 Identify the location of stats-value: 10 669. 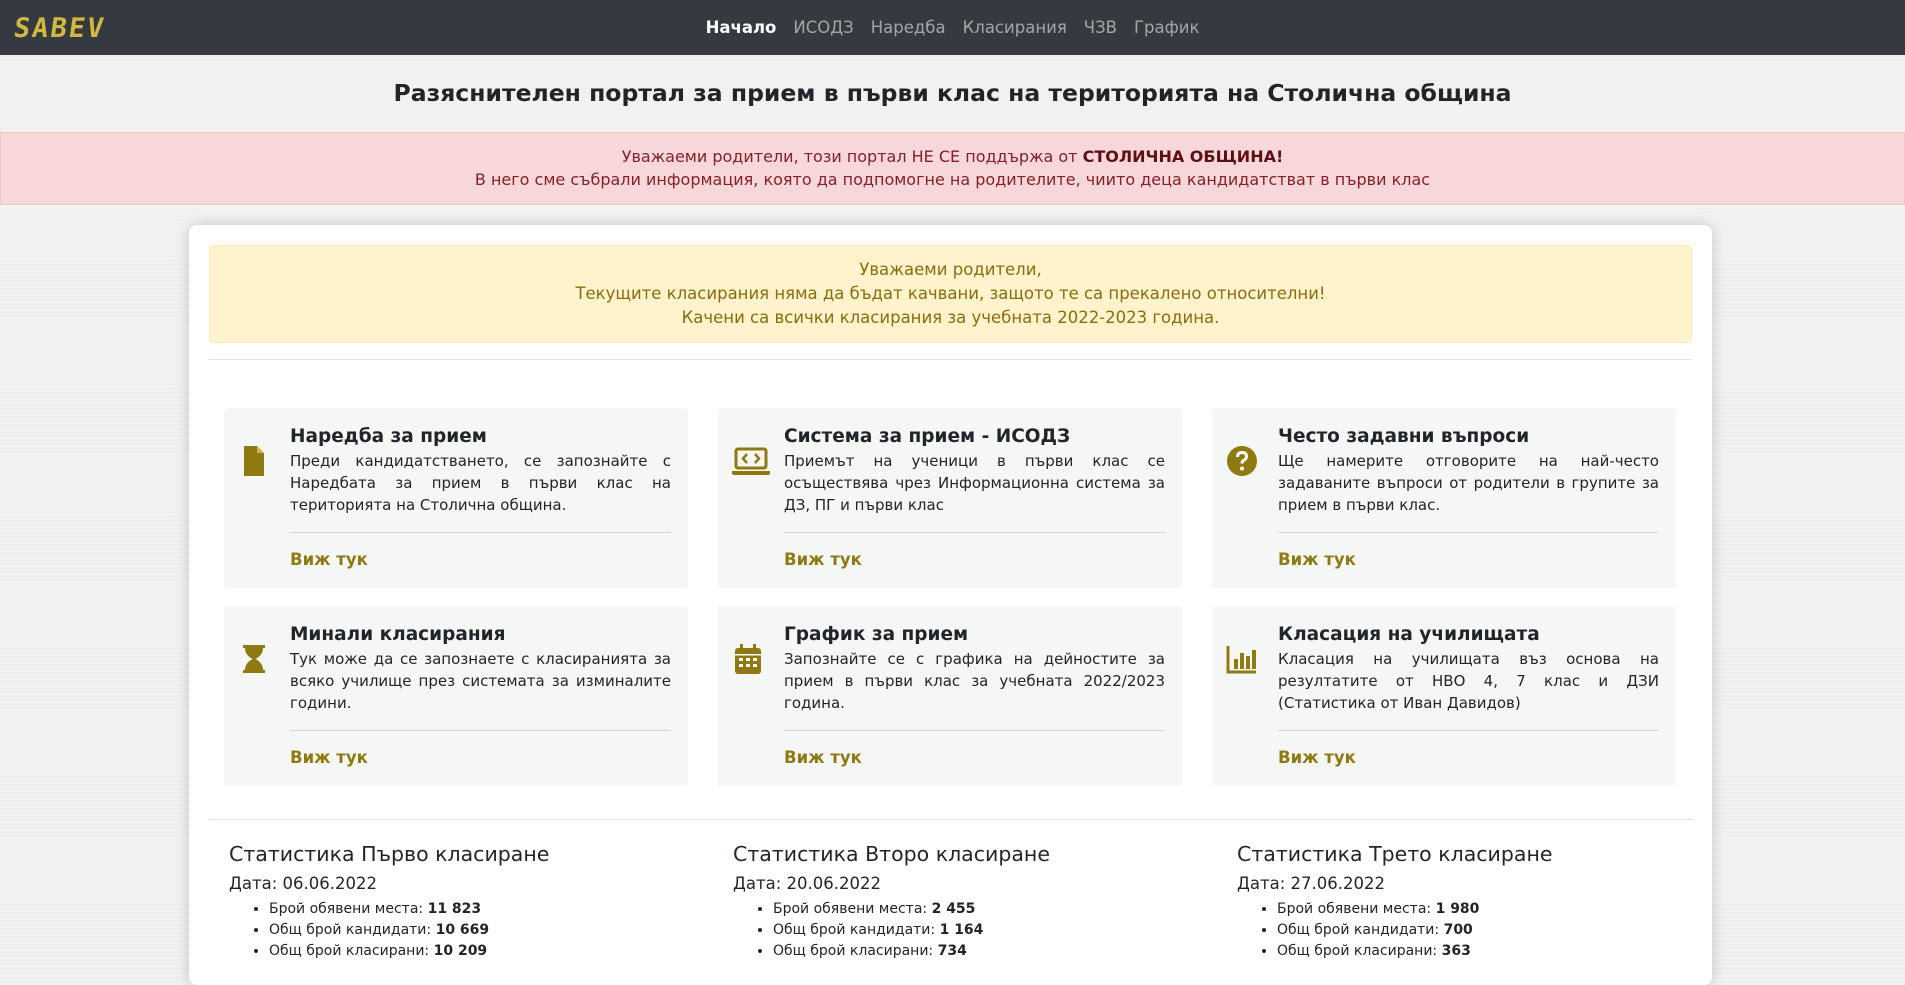
(462, 930).